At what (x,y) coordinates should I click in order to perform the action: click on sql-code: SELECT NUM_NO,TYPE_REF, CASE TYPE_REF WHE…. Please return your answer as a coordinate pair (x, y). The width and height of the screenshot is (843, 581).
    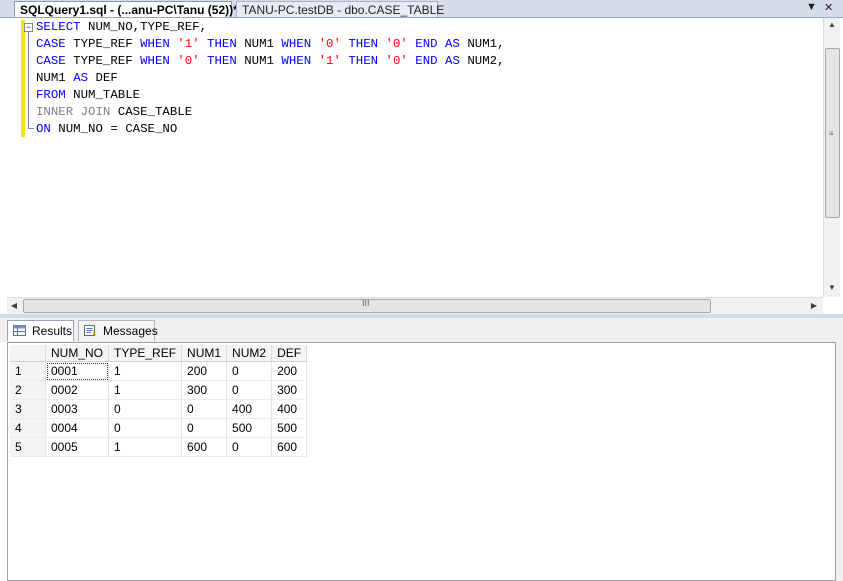
    Looking at the image, I should click on (270, 78).